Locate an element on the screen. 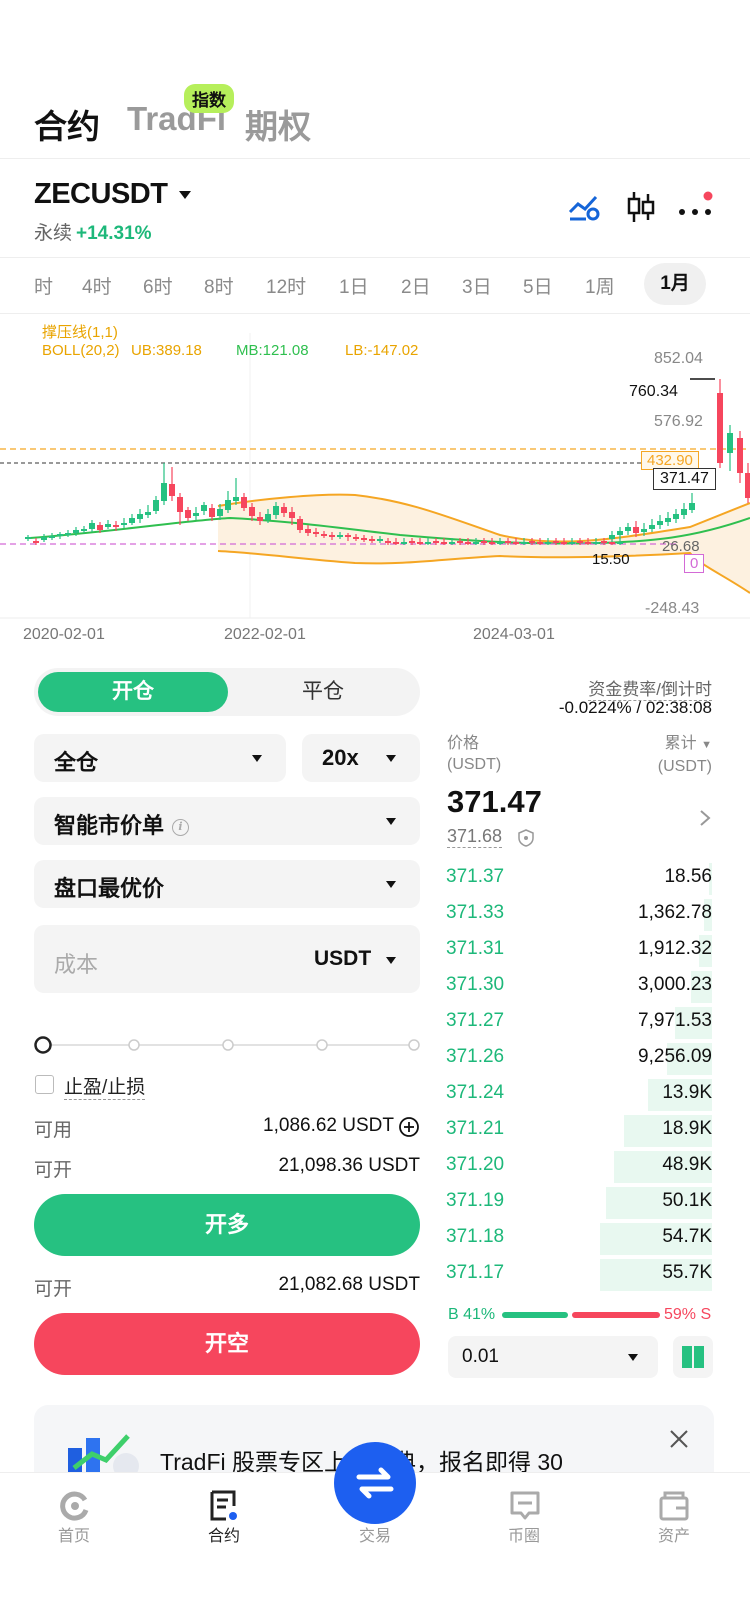 The width and height of the screenshot is (750, 1623). sell-ratio-bar is located at coordinates (616, 1315).